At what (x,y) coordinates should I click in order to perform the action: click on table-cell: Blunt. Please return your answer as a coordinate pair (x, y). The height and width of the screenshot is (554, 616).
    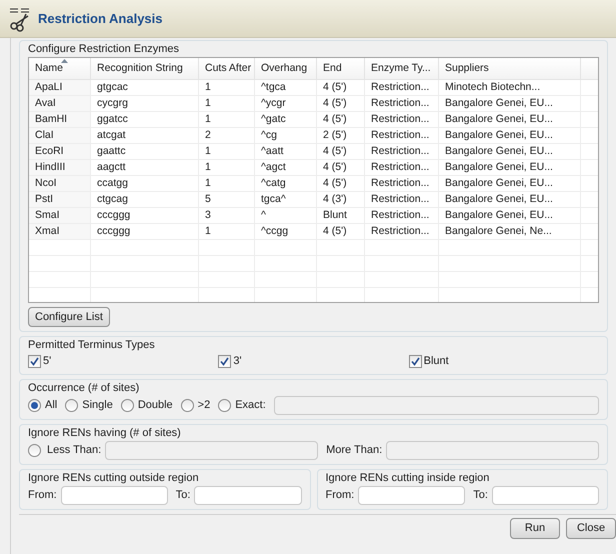
    Looking at the image, I should click on (341, 215).